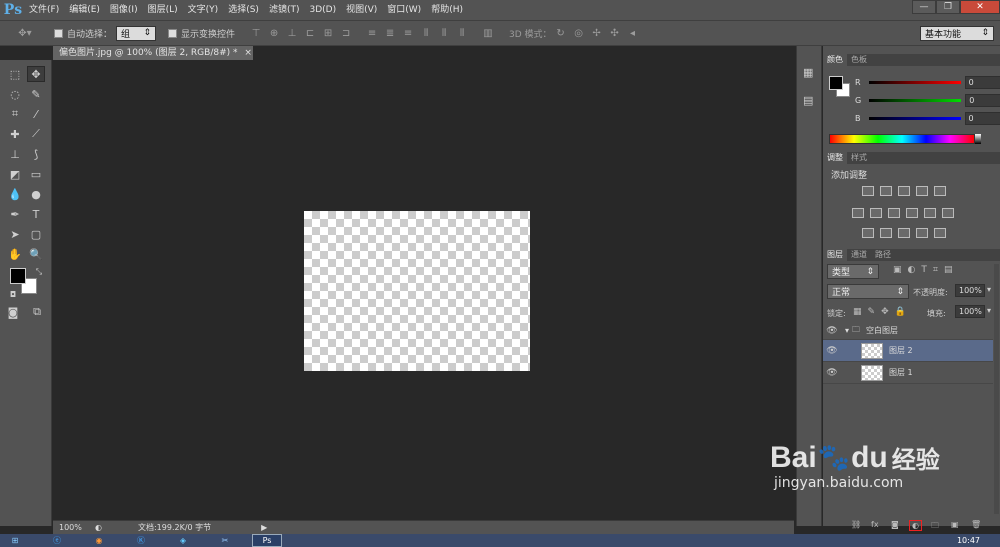 This screenshot has height=547, width=1000. Describe the element at coordinates (25, 33) in the screenshot. I see `move-tool-icon: ✥▾` at that location.